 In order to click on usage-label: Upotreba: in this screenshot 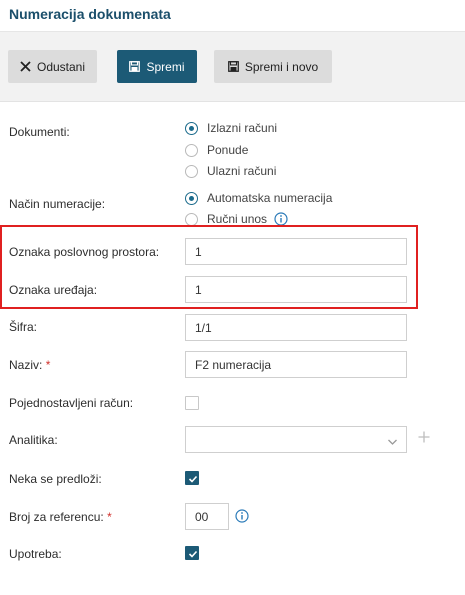, I will do `click(35, 554)`.